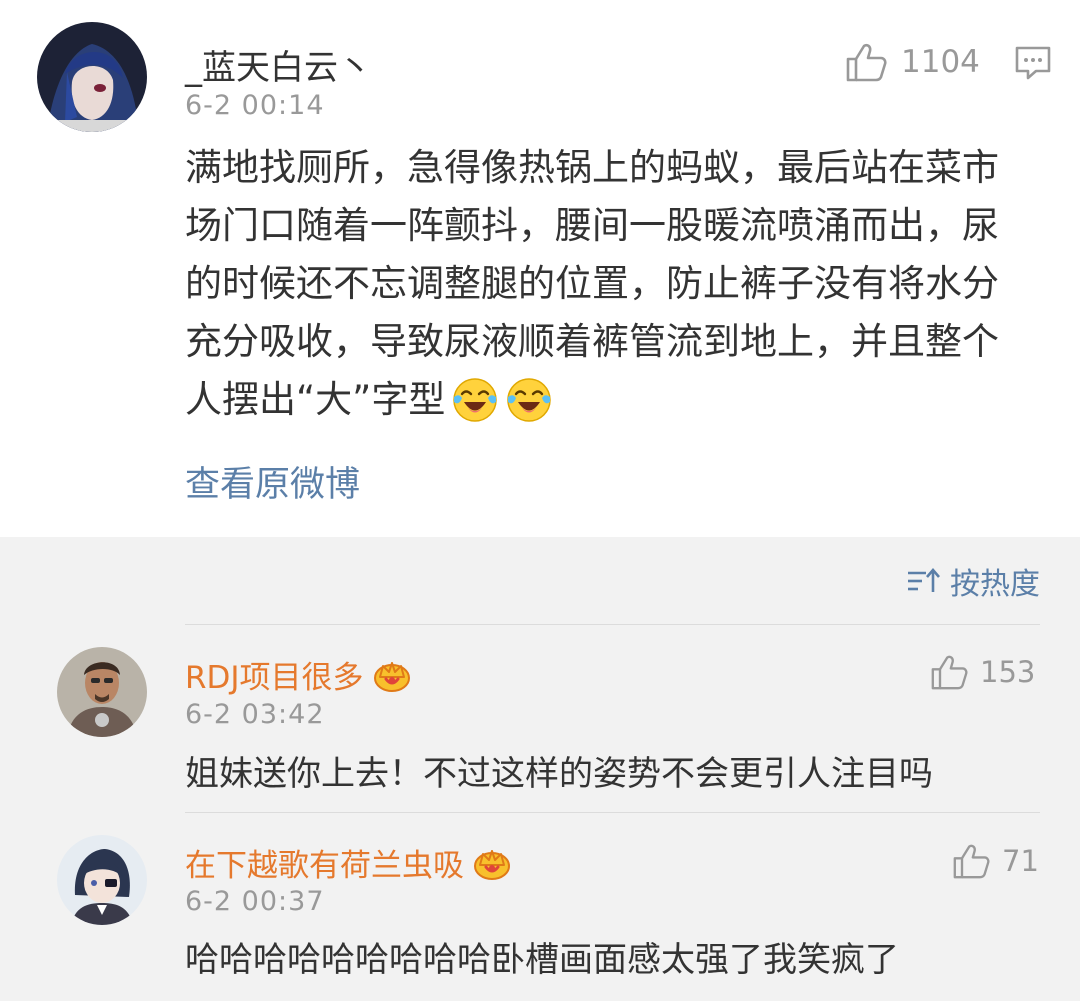  I want to click on post-body-line: 满地找厕所，急得像热锅上的蚂蚁，最后站在菜市, so click(592, 167).